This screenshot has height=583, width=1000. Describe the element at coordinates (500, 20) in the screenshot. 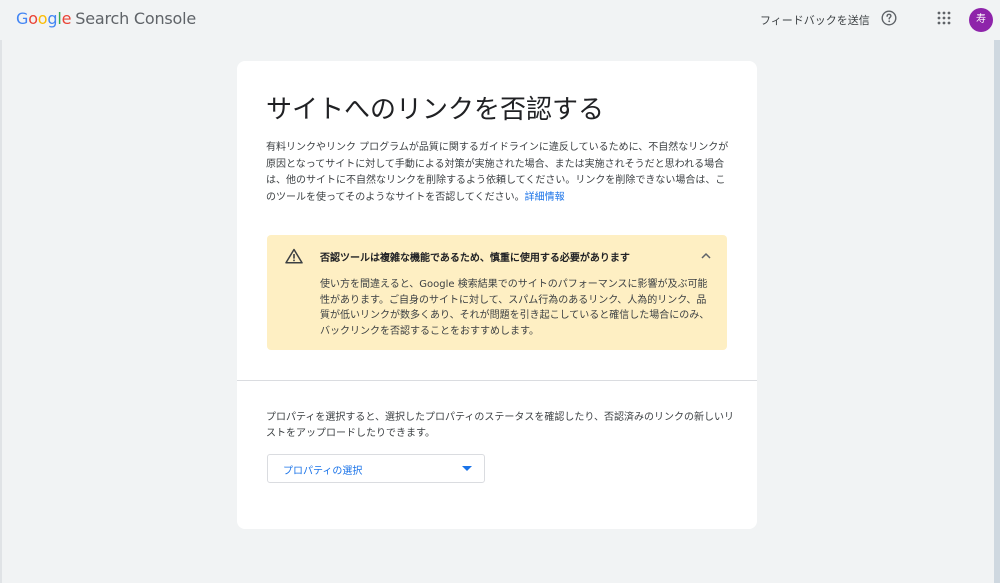

I see `top-bar: Google Search Console フィードバックを送信 寿` at that location.